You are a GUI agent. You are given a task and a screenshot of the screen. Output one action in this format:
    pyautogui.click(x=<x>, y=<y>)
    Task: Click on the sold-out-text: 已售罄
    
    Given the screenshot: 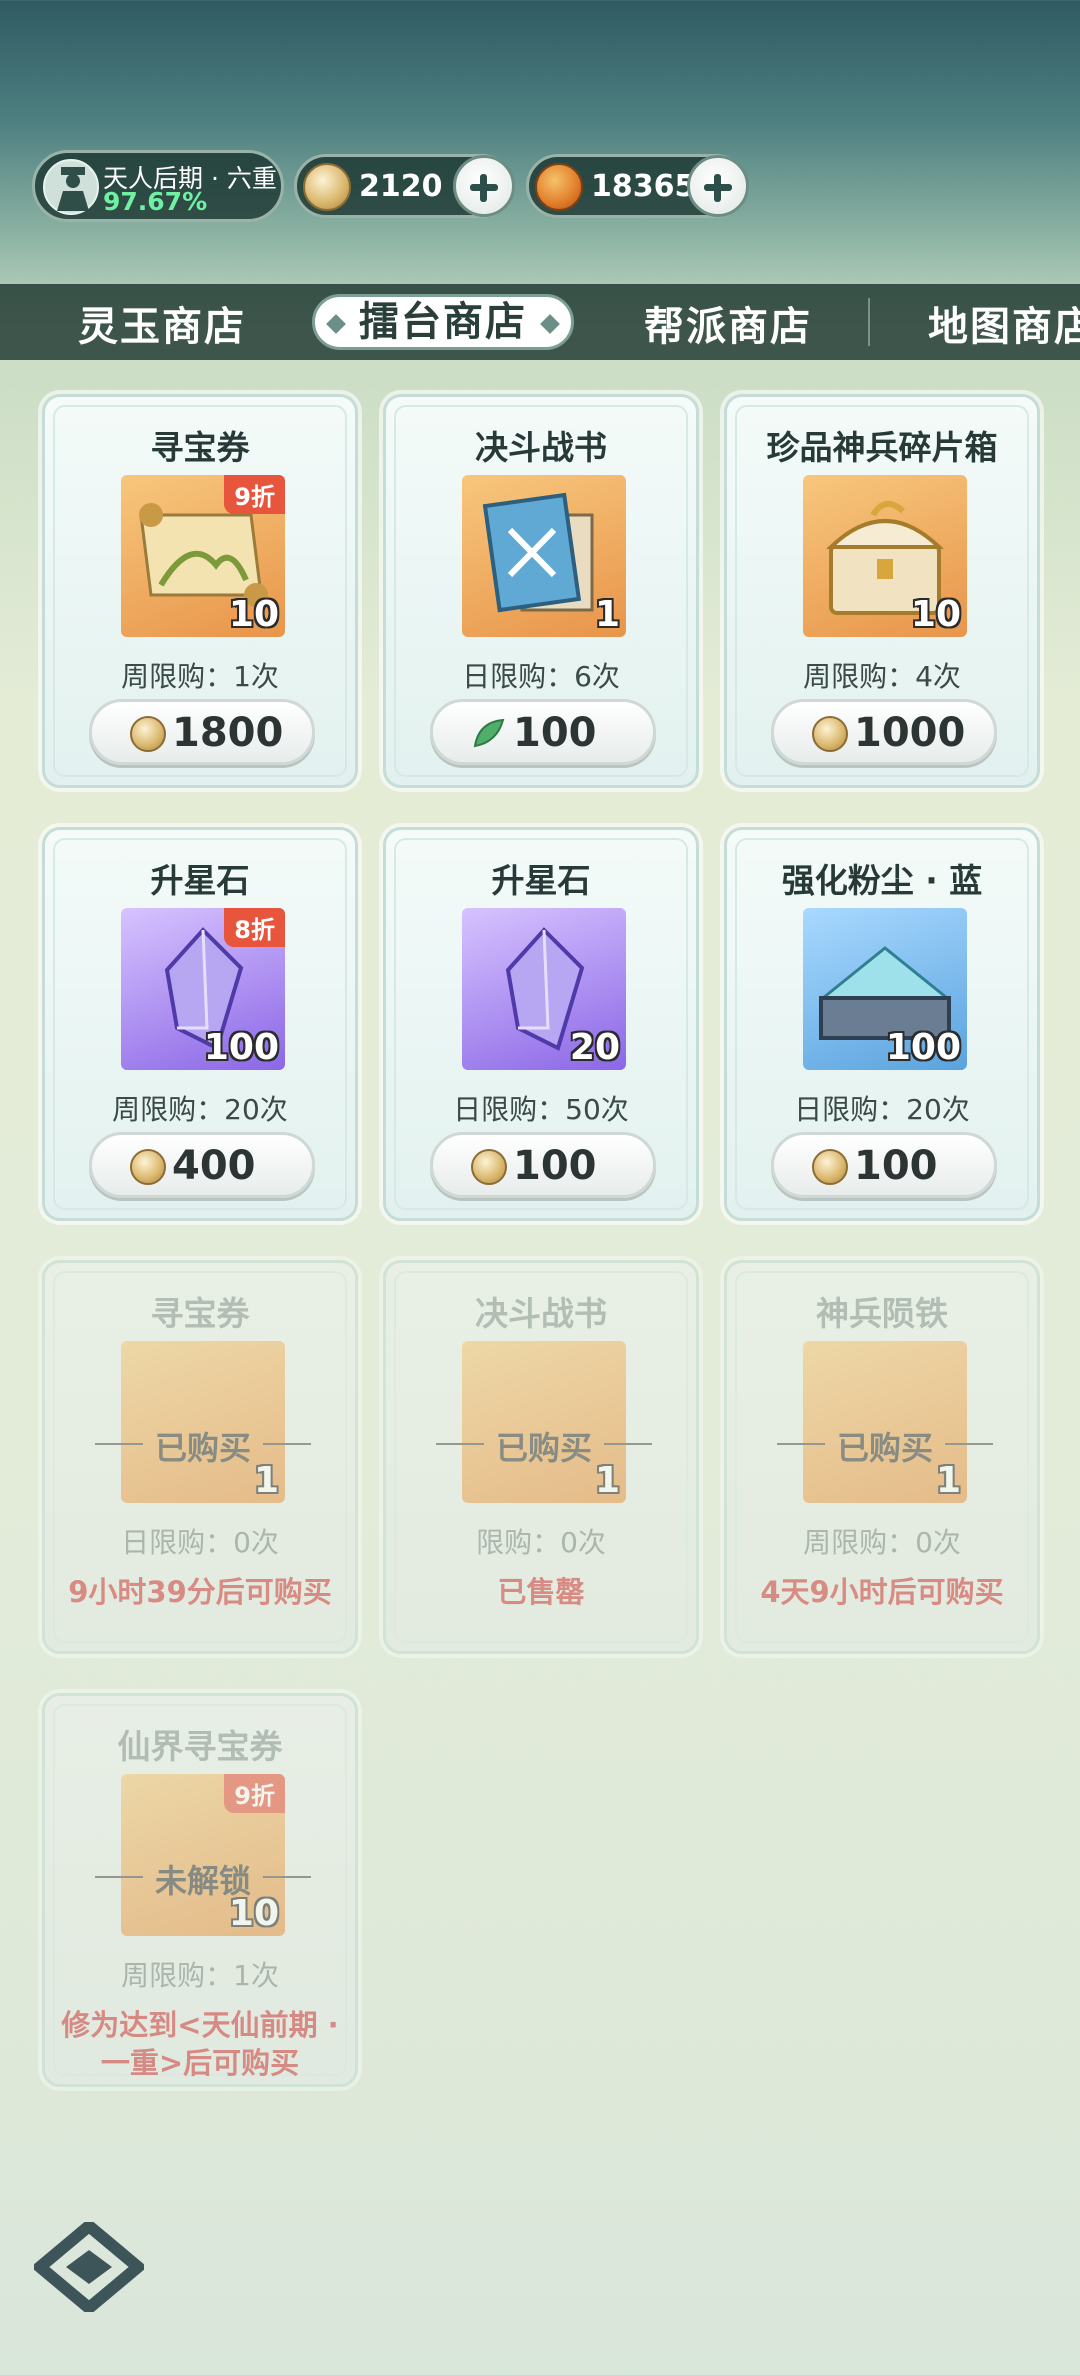 What is the action you would take?
    pyautogui.click(x=541, y=1592)
    